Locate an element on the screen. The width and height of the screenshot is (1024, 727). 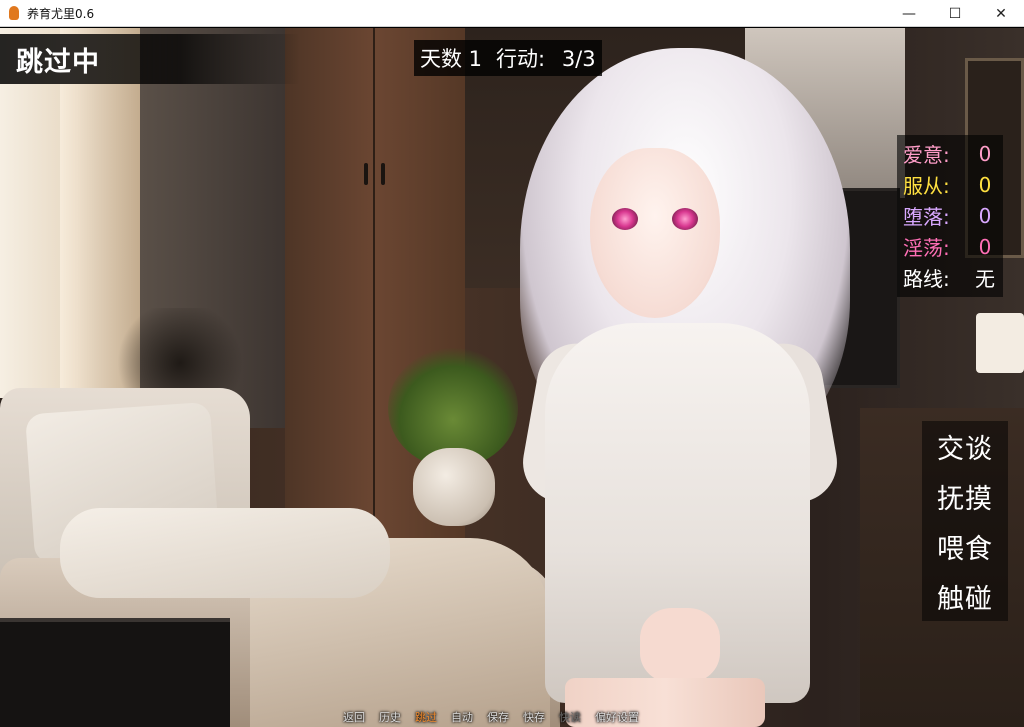
close-button: ✕ is located at coordinates (1001, 13).